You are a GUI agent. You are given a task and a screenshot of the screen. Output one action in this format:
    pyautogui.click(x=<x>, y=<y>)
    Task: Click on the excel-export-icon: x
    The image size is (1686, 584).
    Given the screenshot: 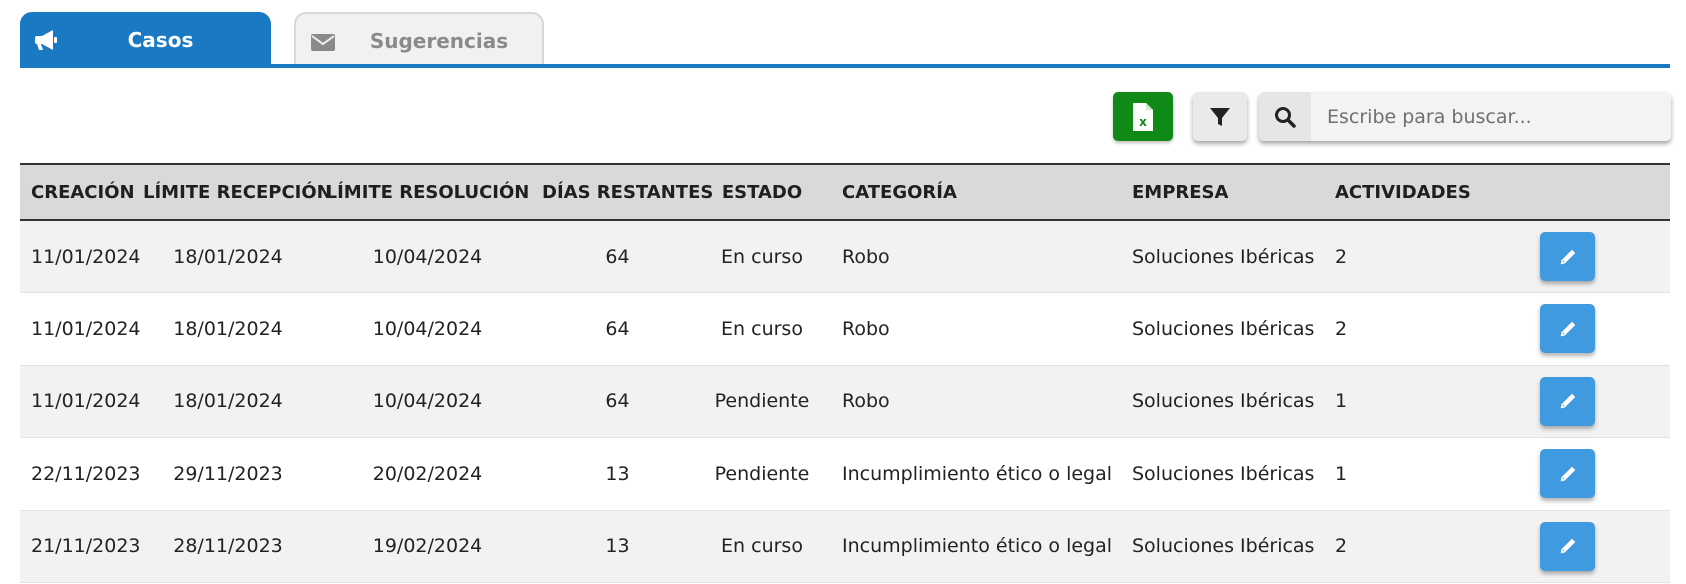 What is the action you would take?
    pyautogui.click(x=1143, y=116)
    